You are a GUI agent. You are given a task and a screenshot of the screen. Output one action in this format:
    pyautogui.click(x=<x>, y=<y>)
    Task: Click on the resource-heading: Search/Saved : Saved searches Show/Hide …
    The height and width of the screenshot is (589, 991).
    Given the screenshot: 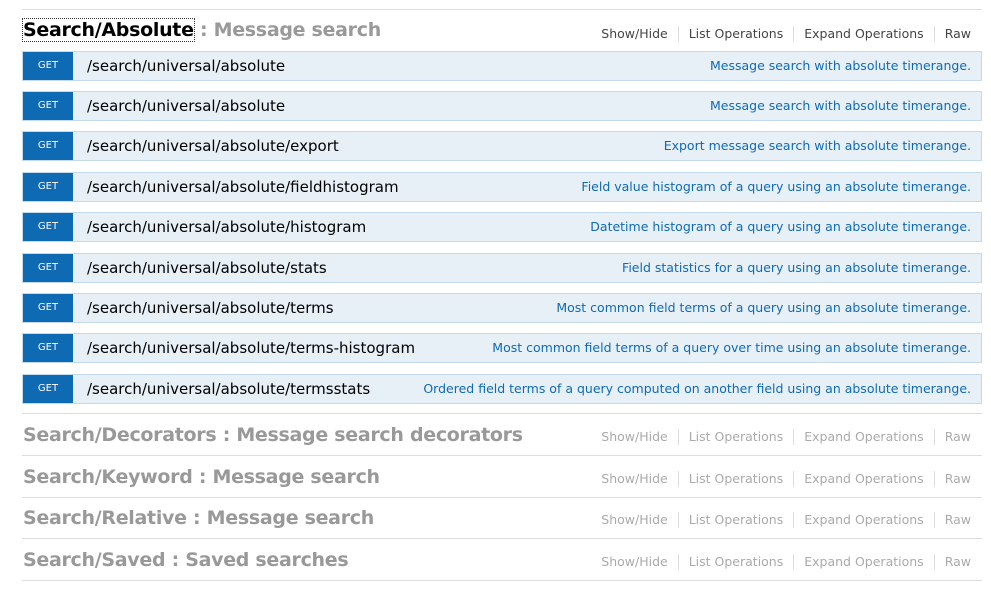 What is the action you would take?
    pyautogui.click(x=502, y=560)
    